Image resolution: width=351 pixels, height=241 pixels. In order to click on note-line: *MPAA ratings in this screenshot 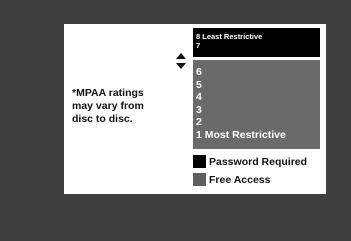, I will do `click(108, 93)`.